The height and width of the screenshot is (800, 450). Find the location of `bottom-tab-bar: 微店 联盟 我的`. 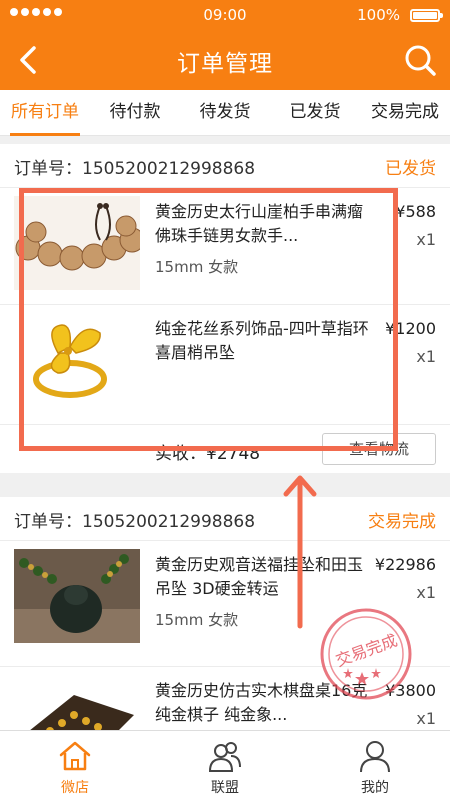

bottom-tab-bar: 微店 联盟 我的 is located at coordinates (225, 765).